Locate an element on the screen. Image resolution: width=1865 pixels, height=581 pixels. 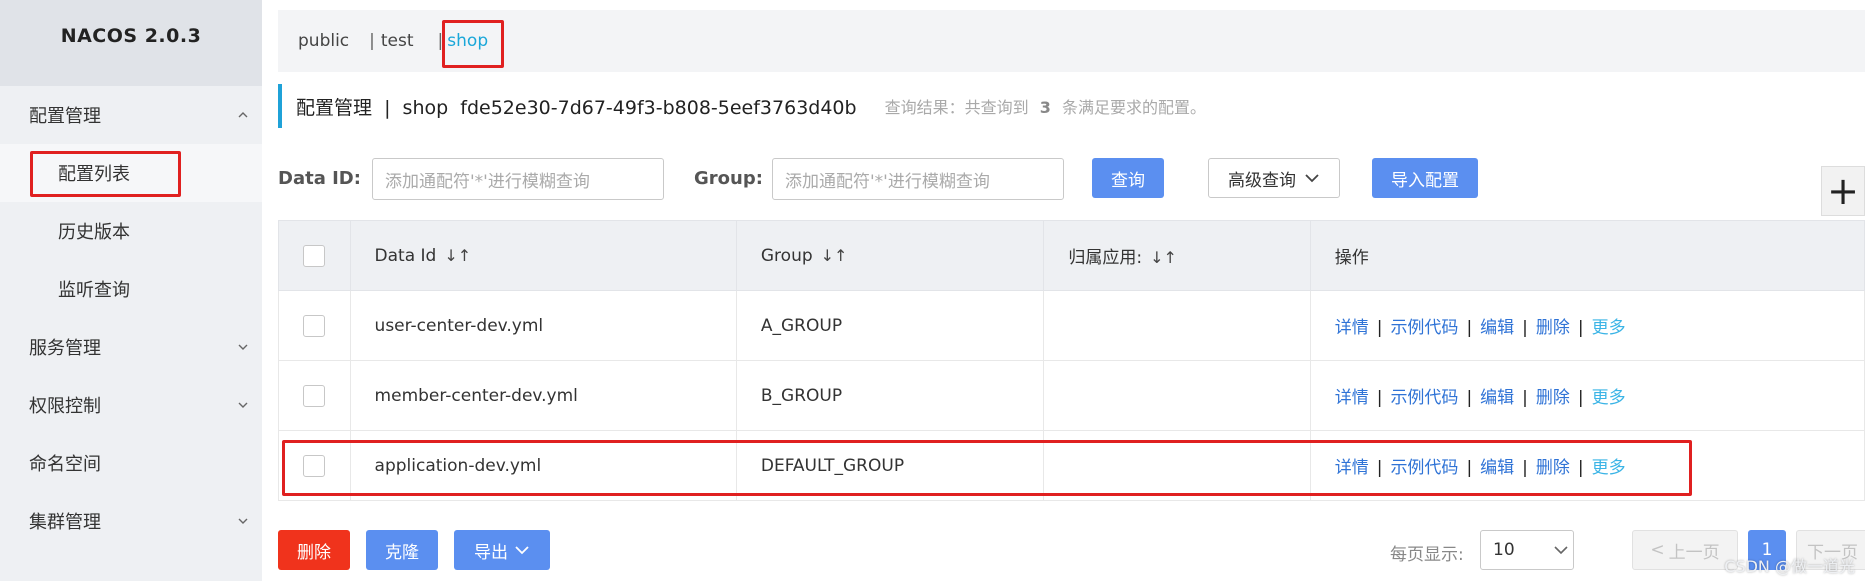
sidebar-group-label: 集群管理 is located at coordinates (65, 522).